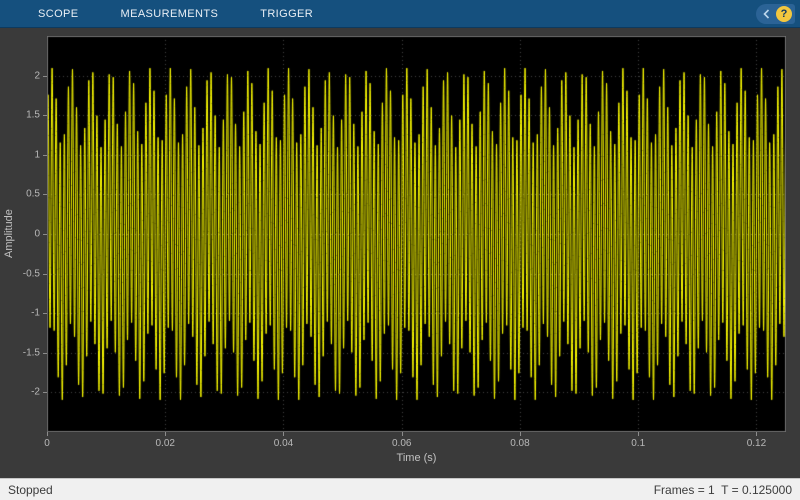 This screenshot has height=500, width=800. What do you see at coordinates (33, 115) in the screenshot?
I see `y-tick-label: 1.5` at bounding box center [33, 115].